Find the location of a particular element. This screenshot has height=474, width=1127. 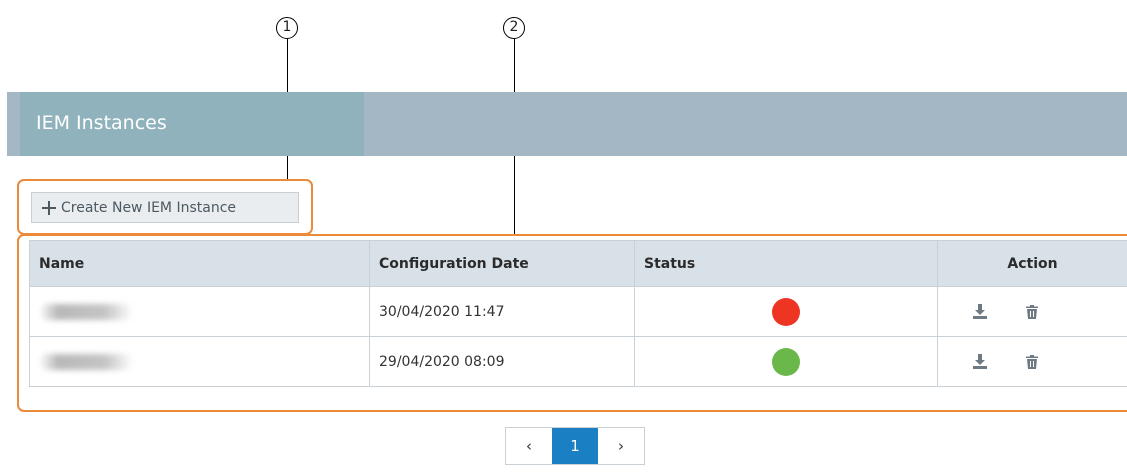

pagination: ‹ 1 › is located at coordinates (575, 446).